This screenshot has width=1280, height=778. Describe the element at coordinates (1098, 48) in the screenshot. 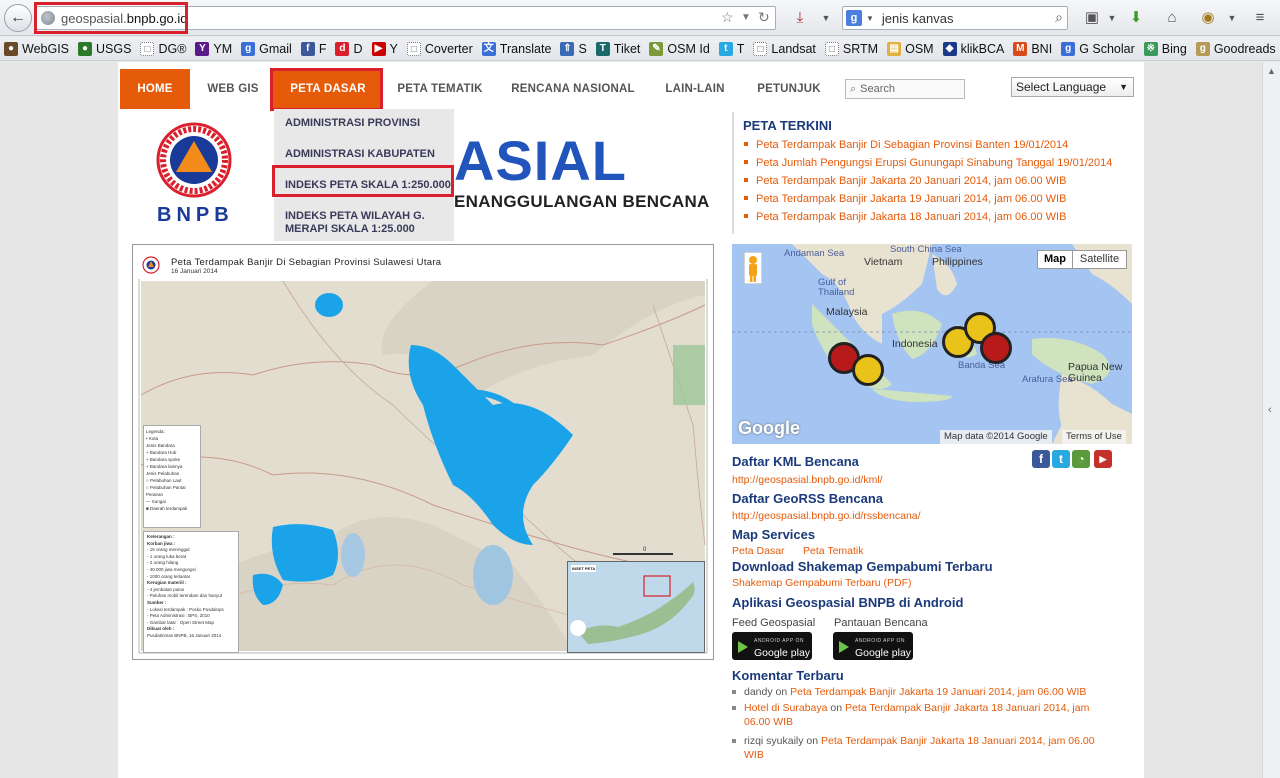

I see `bookmark-item: gG Scholar` at that location.